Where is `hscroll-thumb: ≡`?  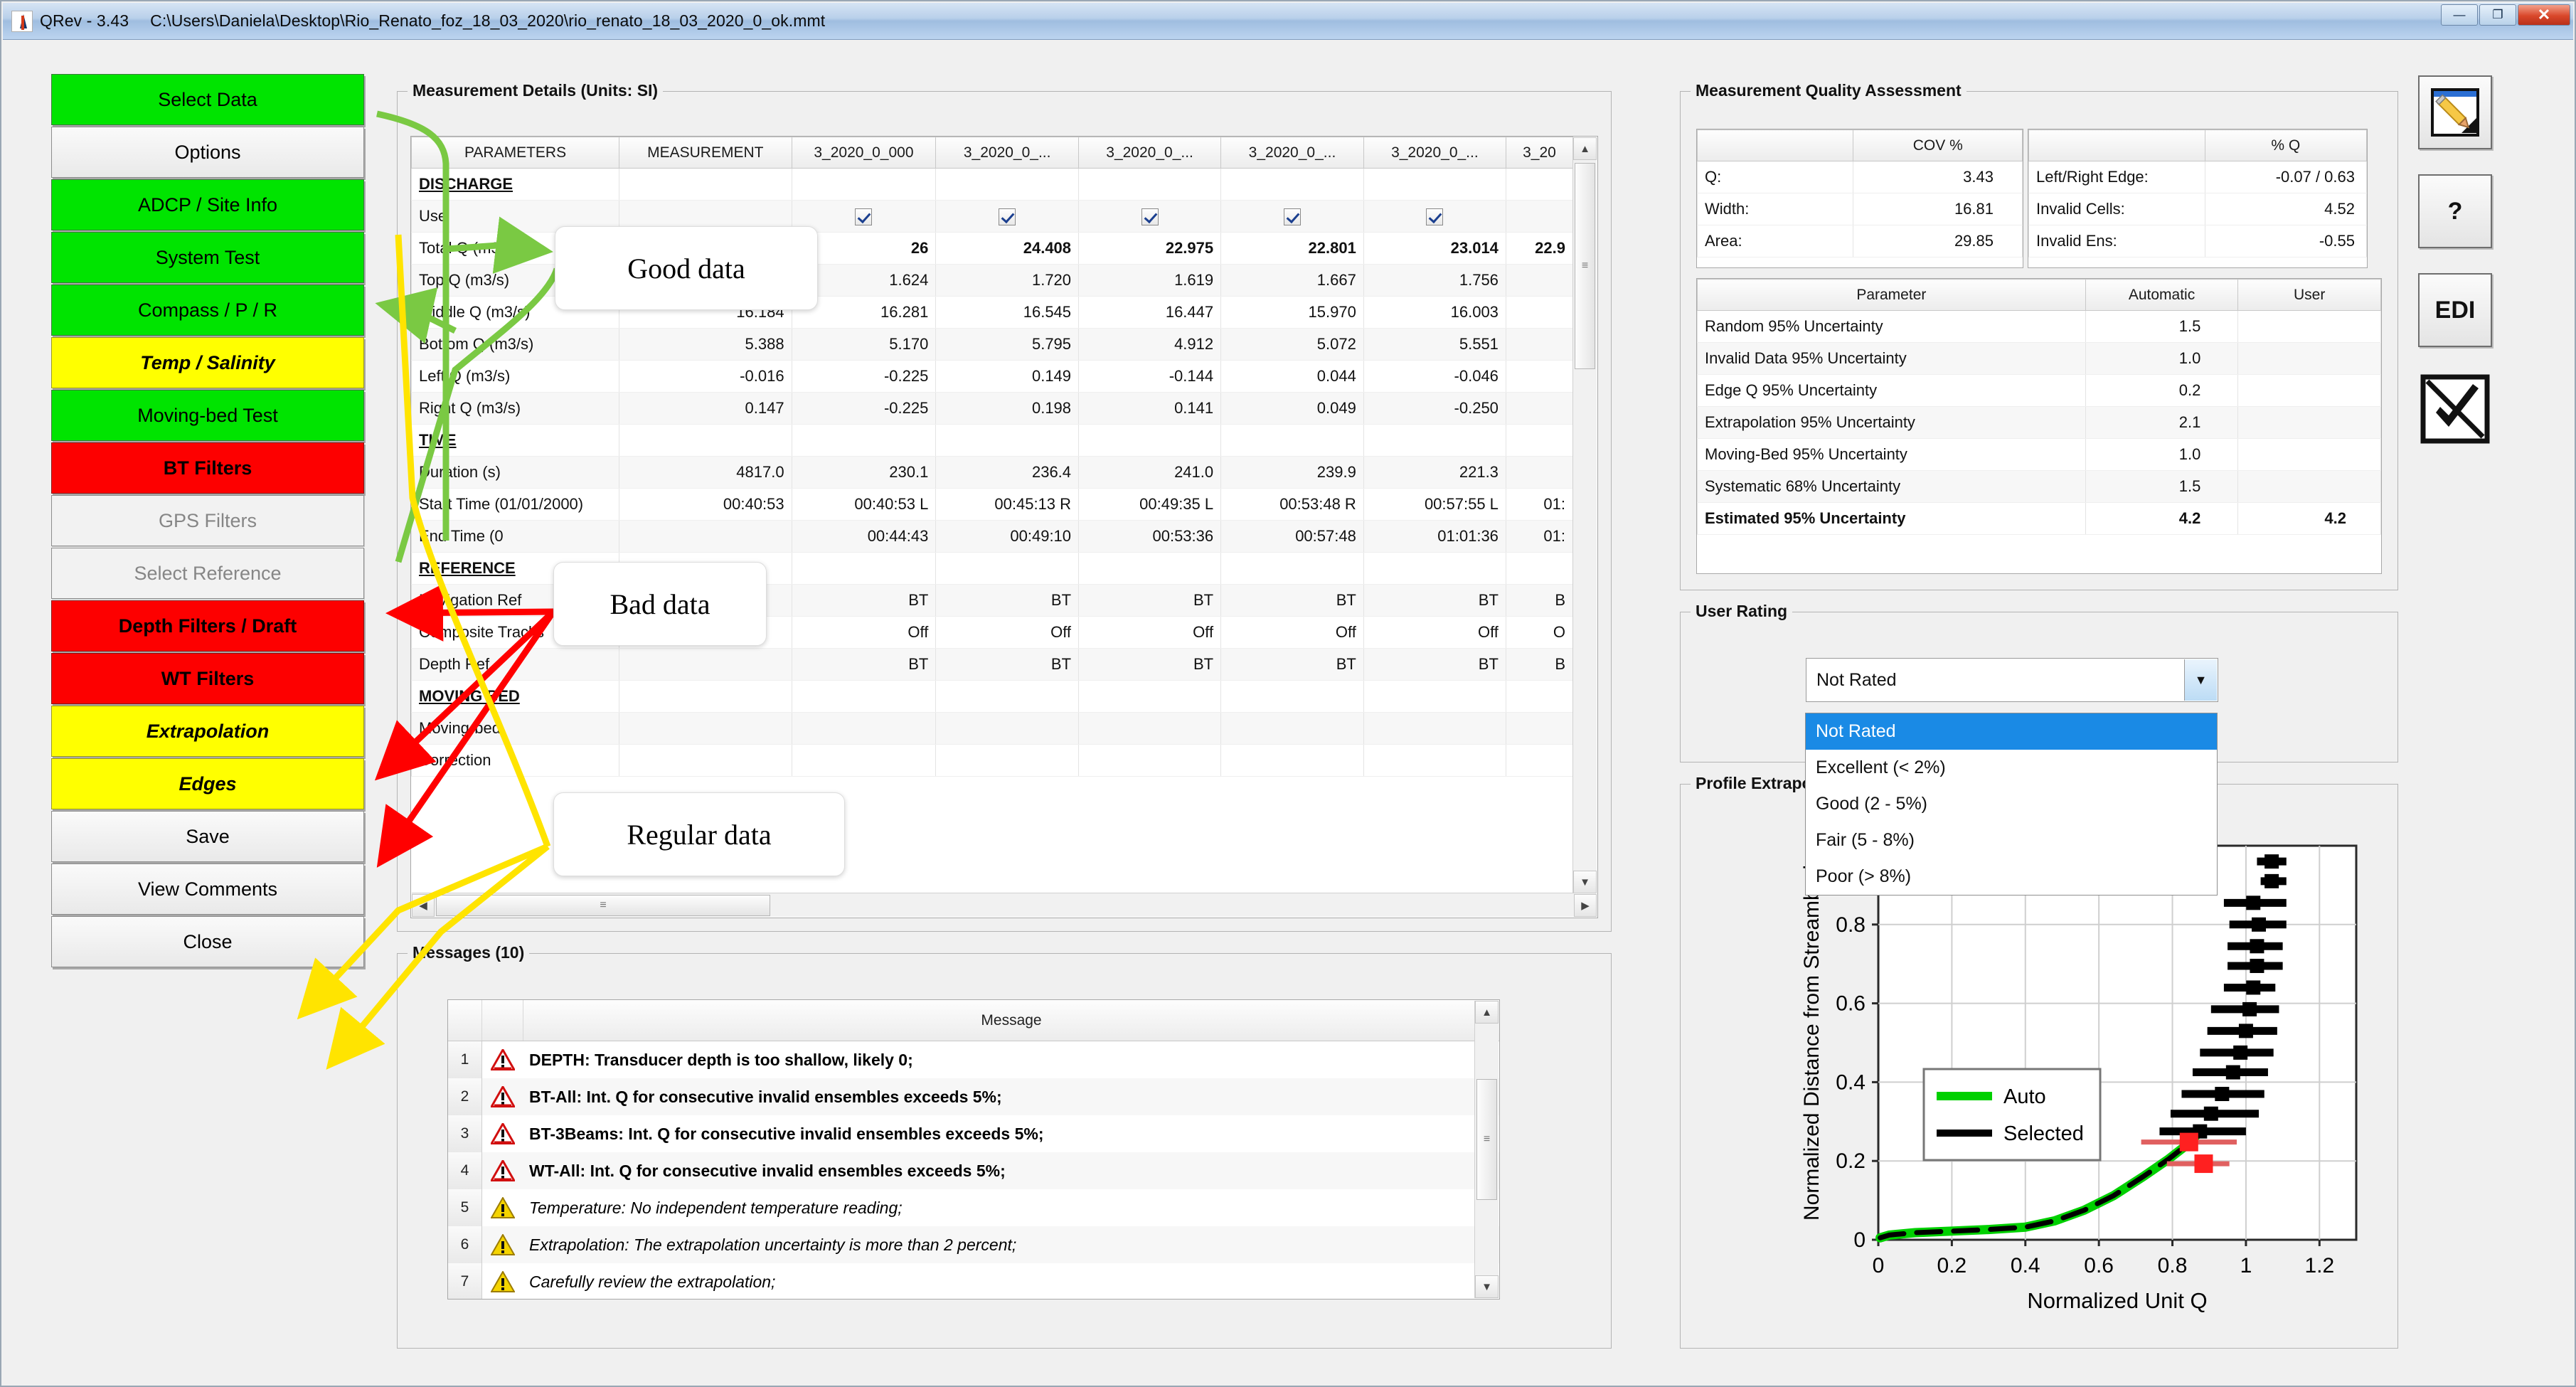 hscroll-thumb: ≡ is located at coordinates (603, 905).